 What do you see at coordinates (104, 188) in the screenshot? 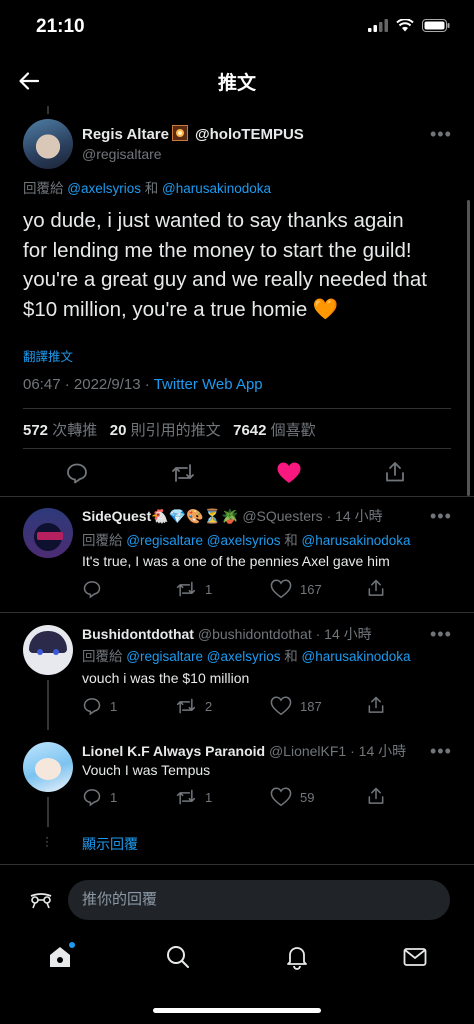
I see `mention-link: @axelsyrios` at bounding box center [104, 188].